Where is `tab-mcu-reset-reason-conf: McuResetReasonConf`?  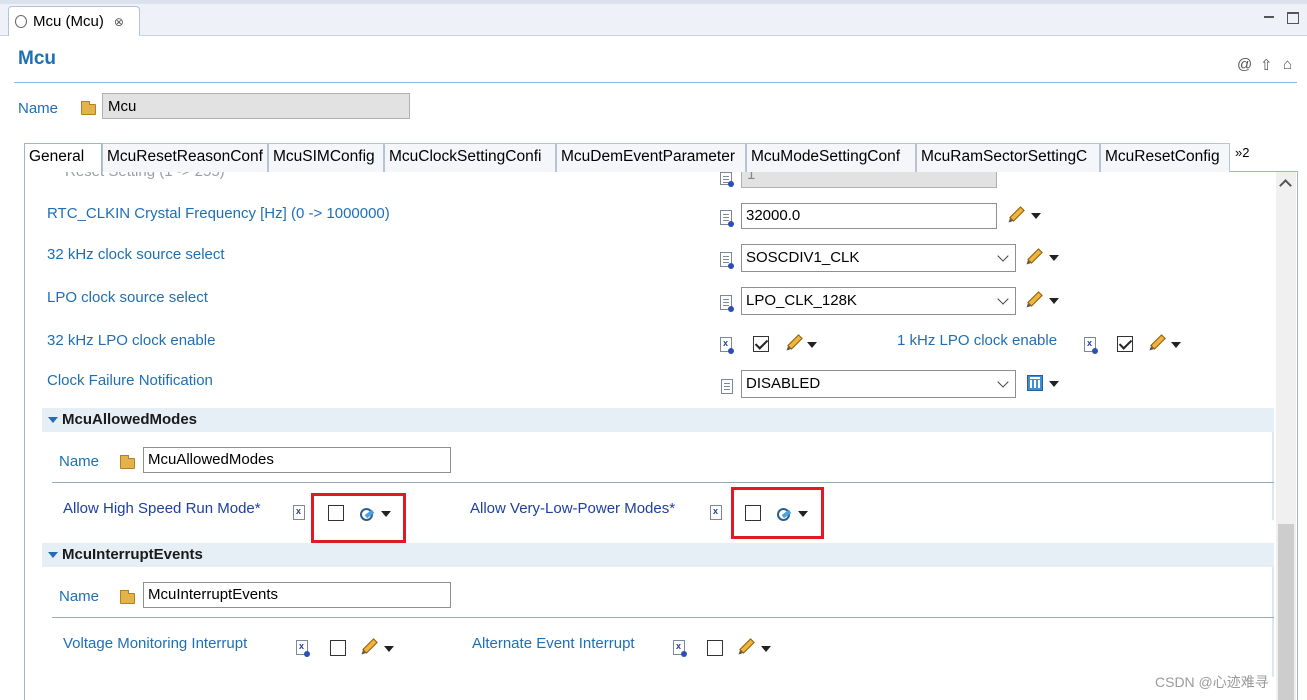
tab-mcu-reset-reason-conf: McuResetReasonConf is located at coordinates (185, 157).